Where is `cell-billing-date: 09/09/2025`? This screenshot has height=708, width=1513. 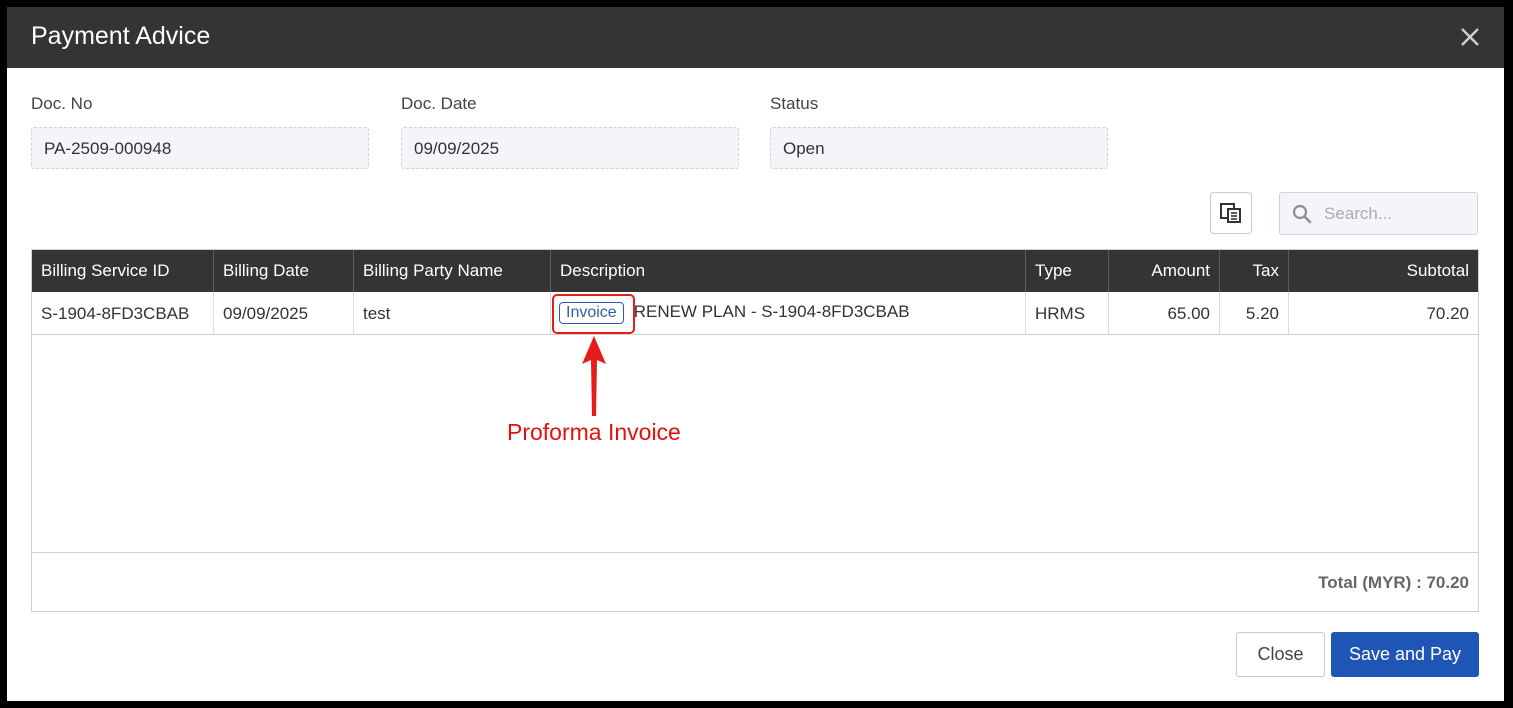 cell-billing-date: 09/09/2025 is located at coordinates (284, 313).